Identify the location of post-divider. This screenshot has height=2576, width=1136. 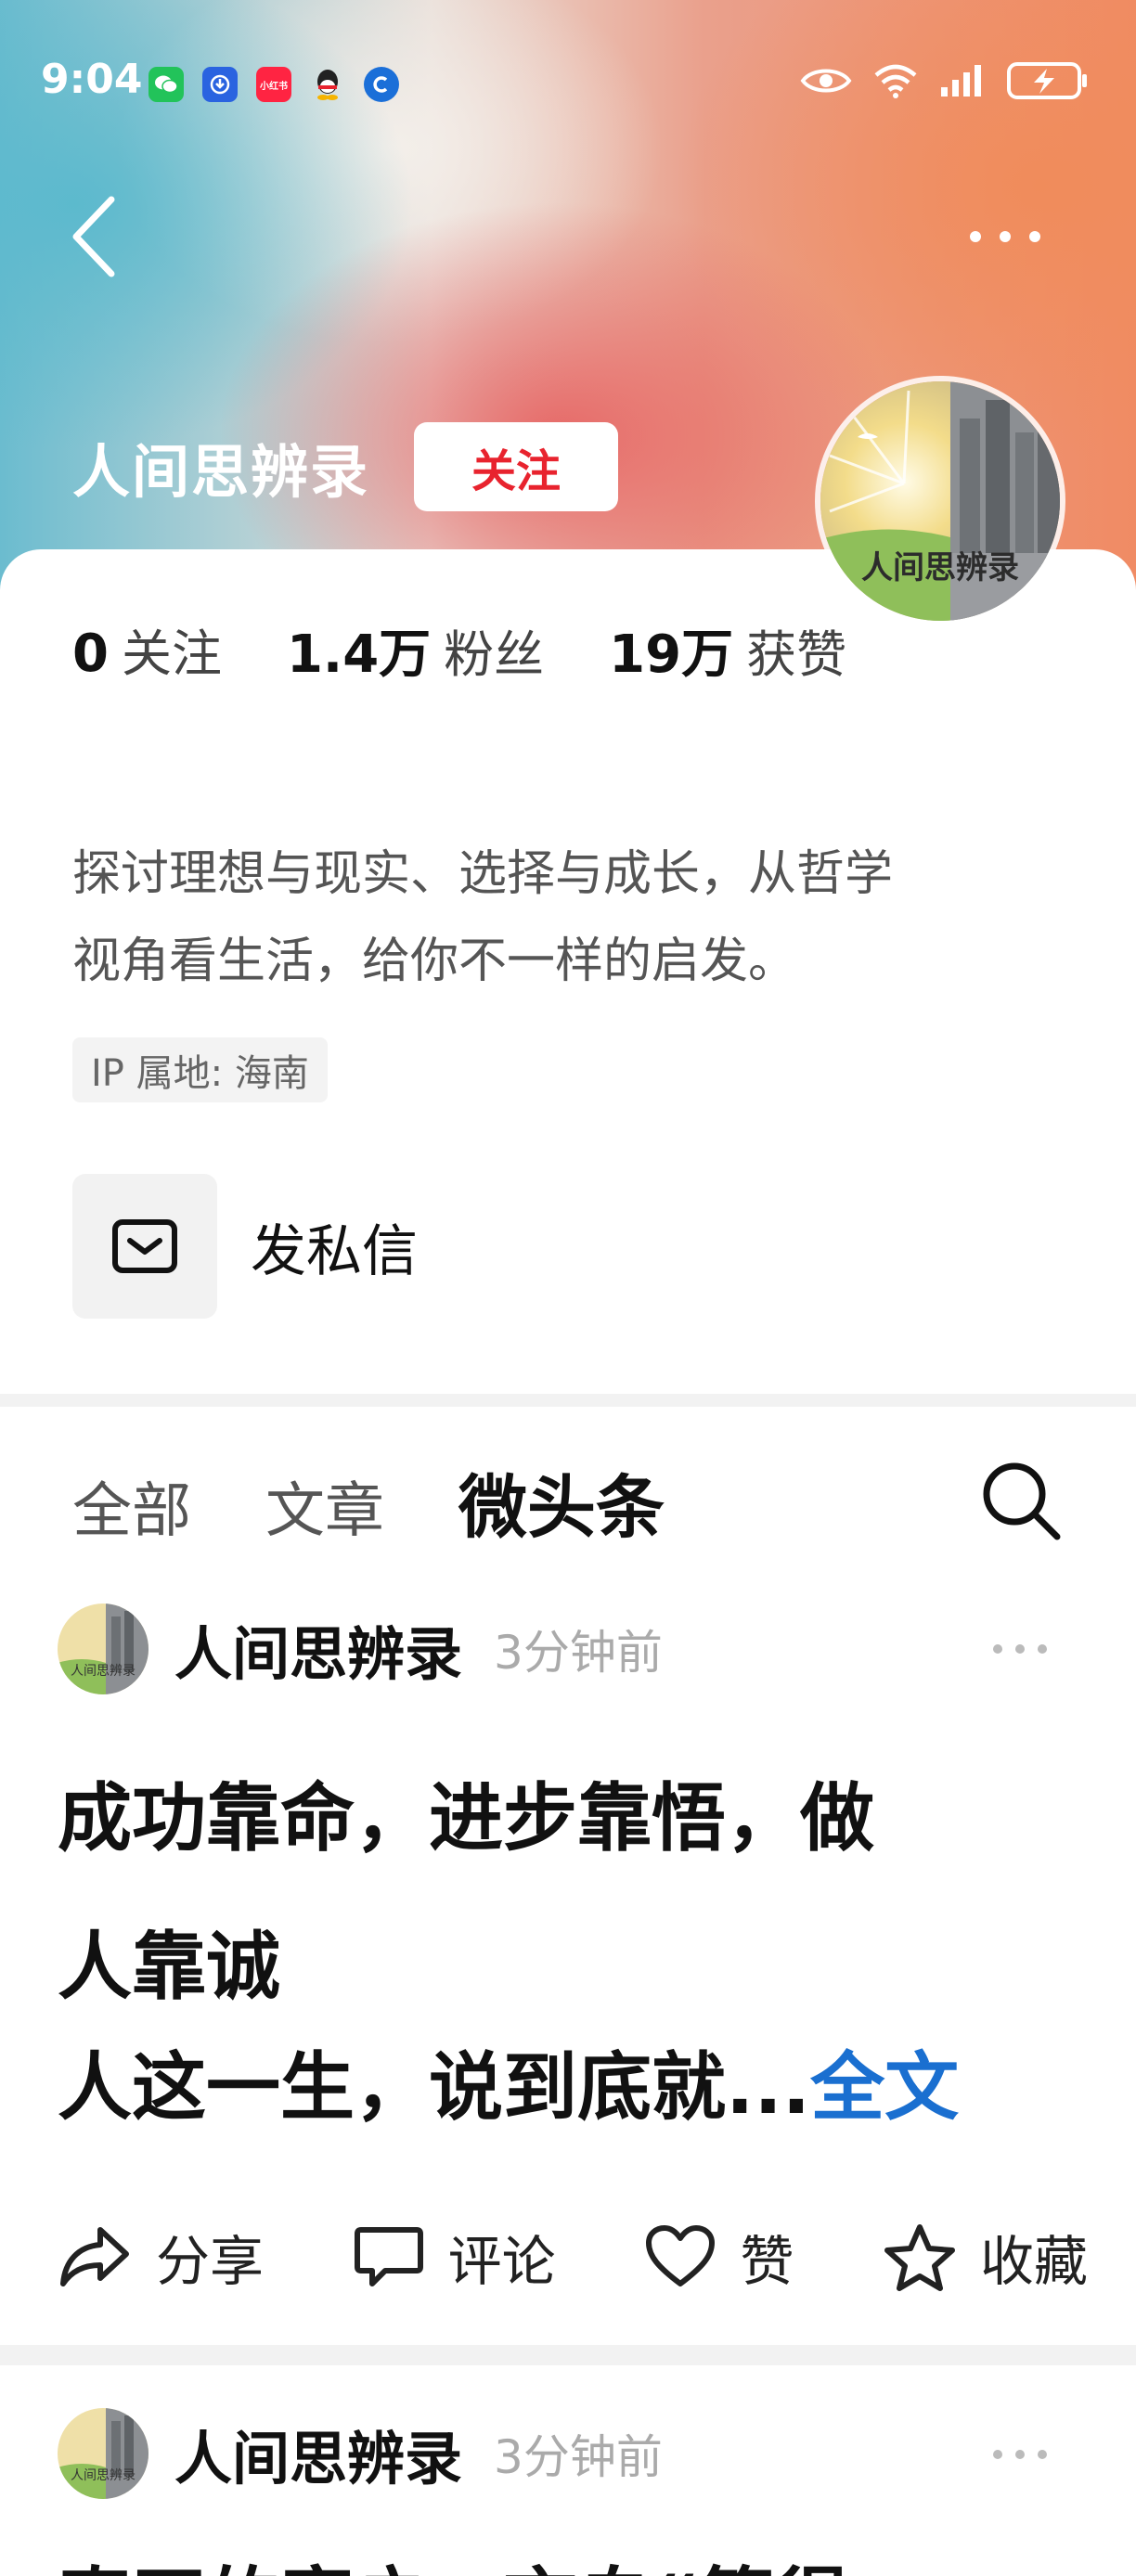
(568, 2355).